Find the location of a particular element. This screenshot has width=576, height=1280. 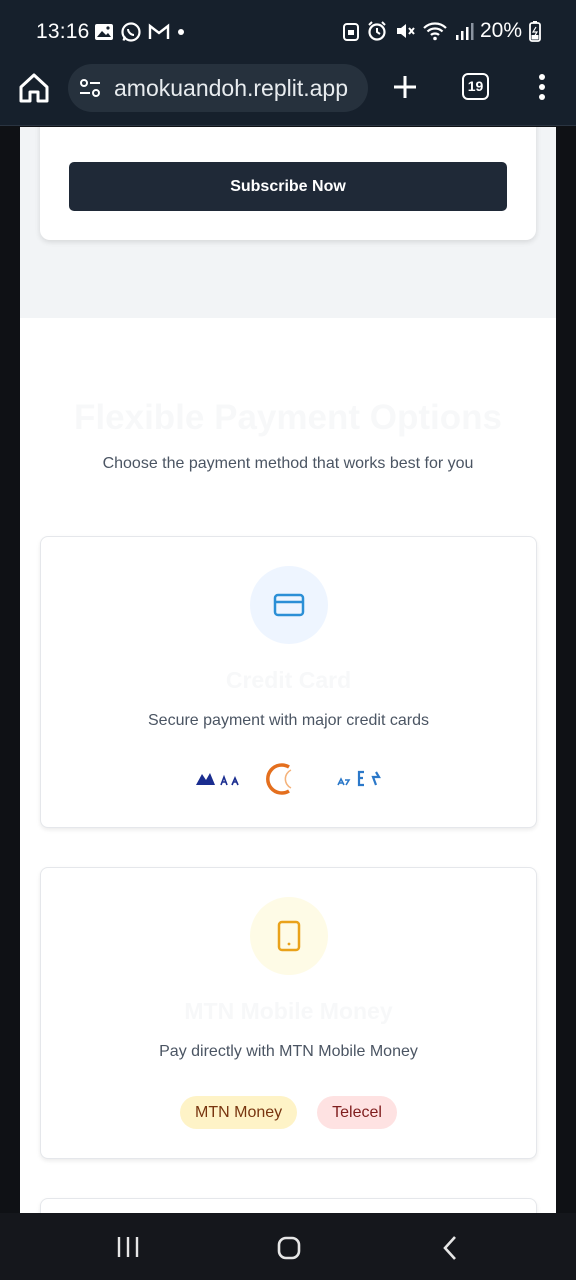

visa-logo is located at coordinates (217, 779).